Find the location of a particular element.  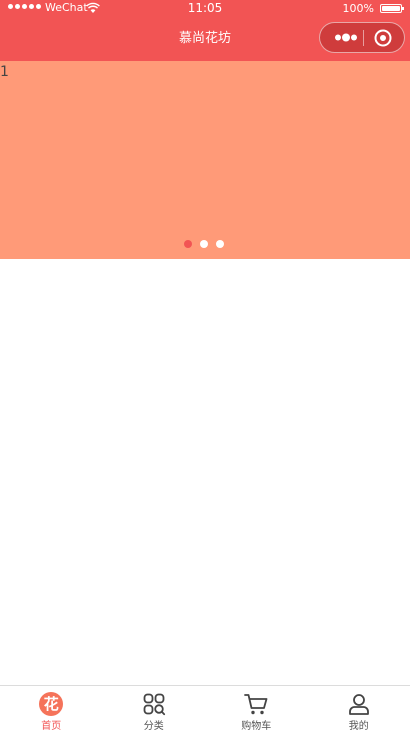

miniprogram-capsule is located at coordinates (362, 37).